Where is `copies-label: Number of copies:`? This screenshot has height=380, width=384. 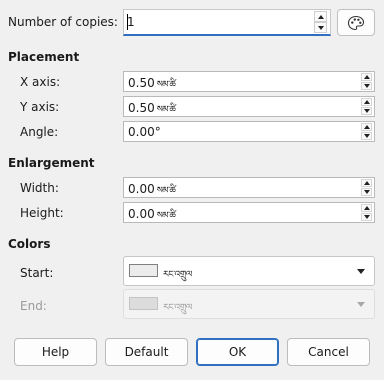
copies-label: Number of copies: is located at coordinates (63, 22).